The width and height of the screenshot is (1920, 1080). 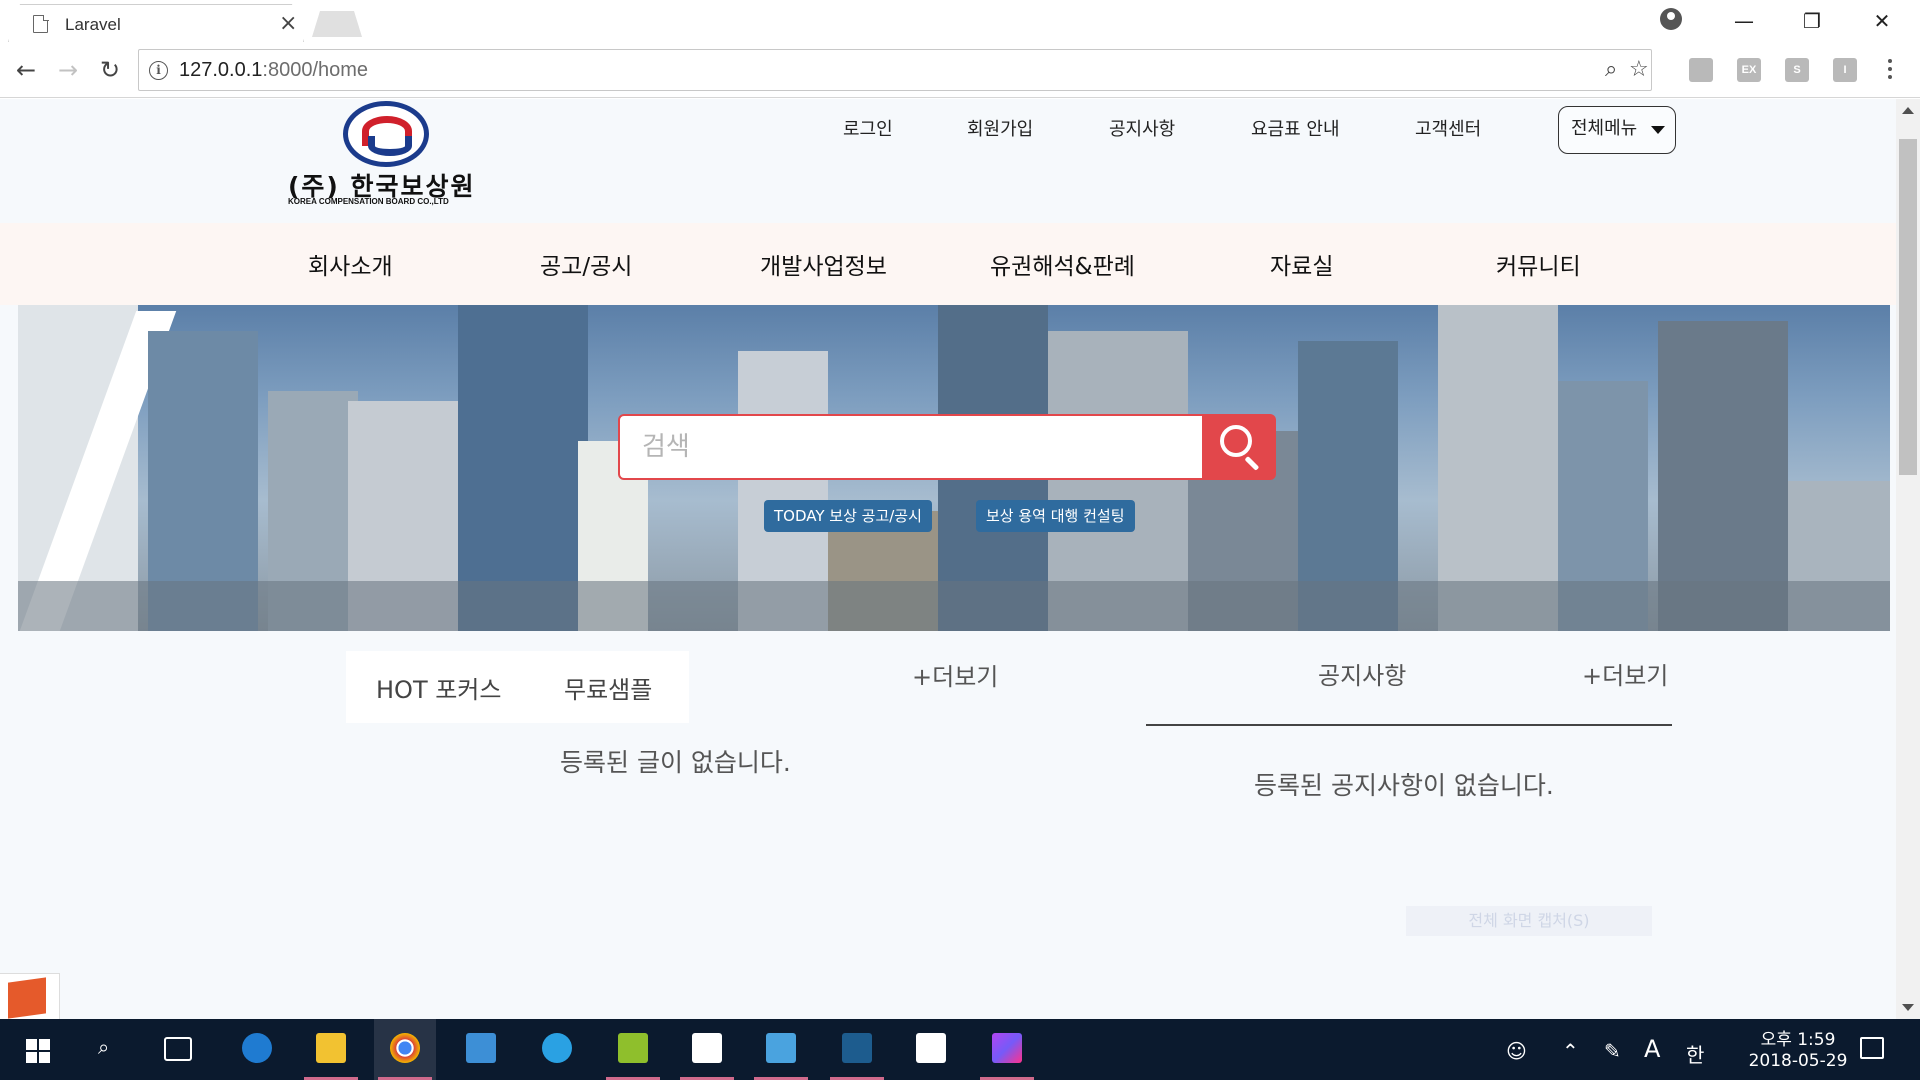 What do you see at coordinates (1625, 673) in the screenshot?
I see `notice-more-link: +더보기` at bounding box center [1625, 673].